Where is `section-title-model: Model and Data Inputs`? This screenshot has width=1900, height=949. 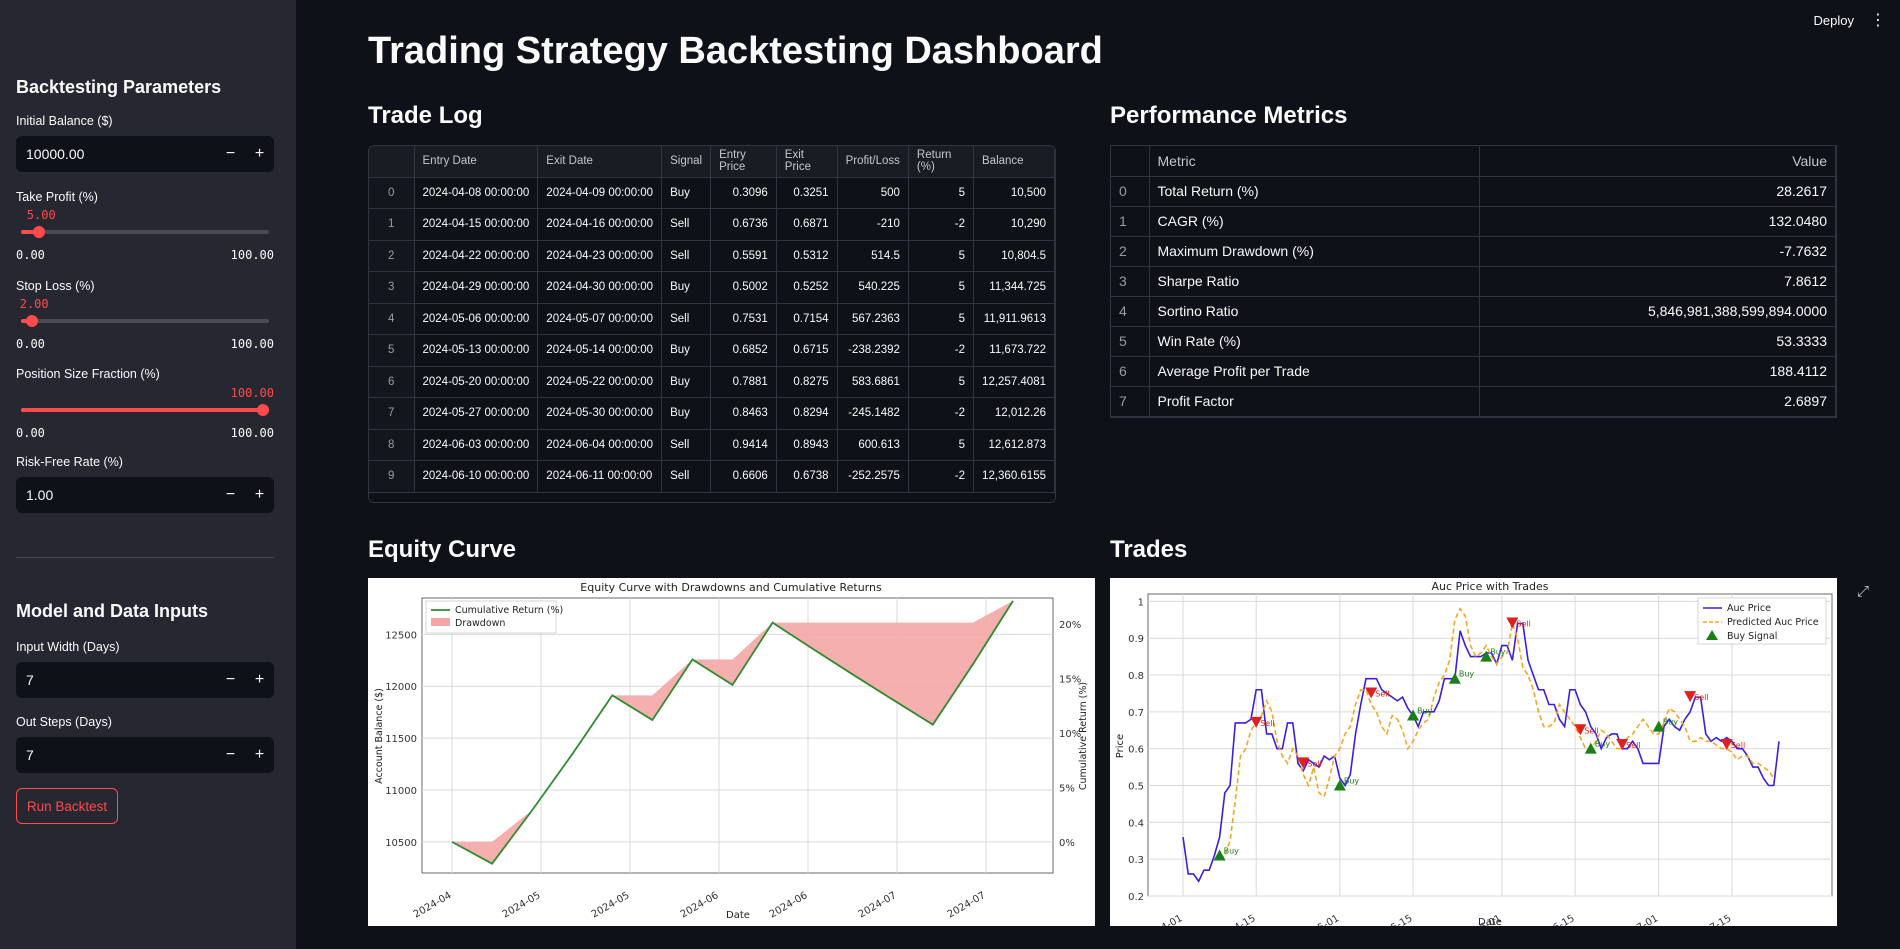
section-title-model: Model and Data Inputs is located at coordinates (112, 611).